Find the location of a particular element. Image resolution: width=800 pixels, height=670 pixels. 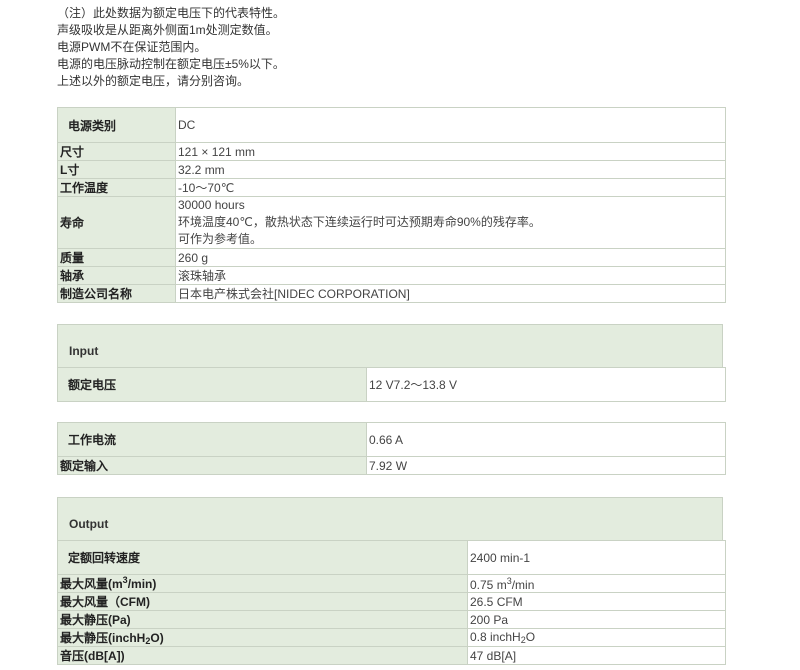

bearing-label: 轴承 is located at coordinates (116, 275).